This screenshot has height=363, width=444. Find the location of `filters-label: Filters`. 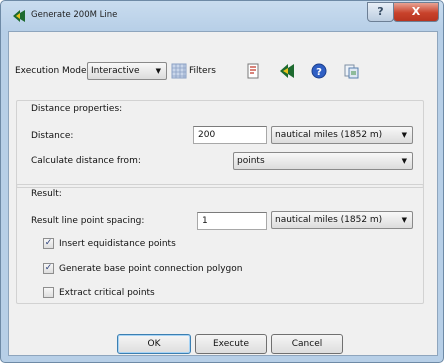

filters-label: Filters is located at coordinates (202, 71).